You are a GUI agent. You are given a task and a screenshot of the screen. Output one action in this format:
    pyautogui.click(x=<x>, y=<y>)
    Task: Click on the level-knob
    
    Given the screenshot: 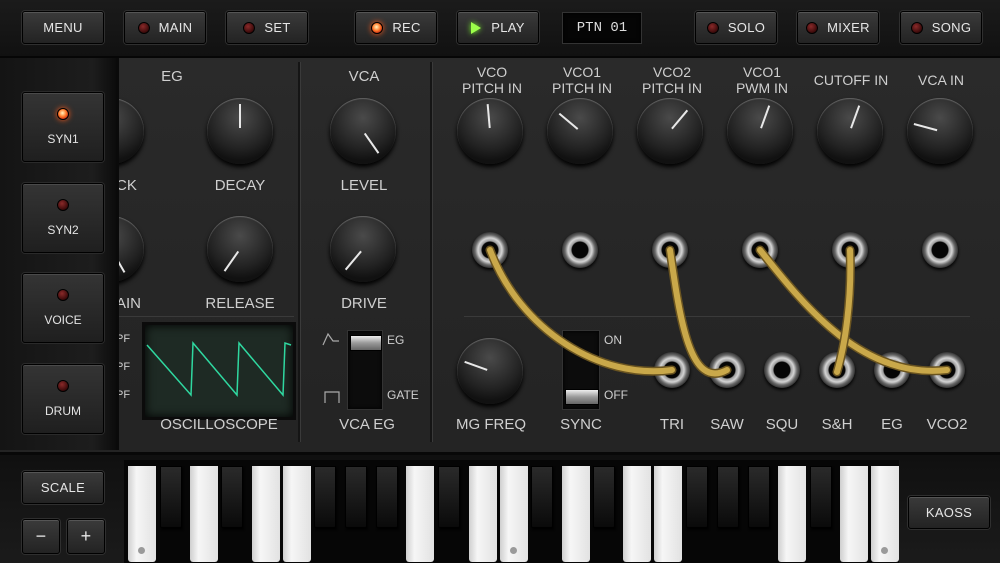 What is the action you would take?
    pyautogui.click(x=363, y=131)
    